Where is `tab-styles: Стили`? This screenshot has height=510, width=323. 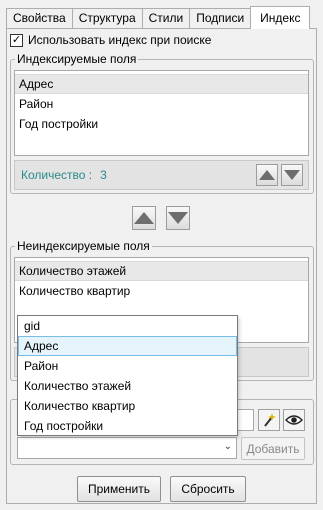 tab-styles: Стили is located at coordinates (166, 18).